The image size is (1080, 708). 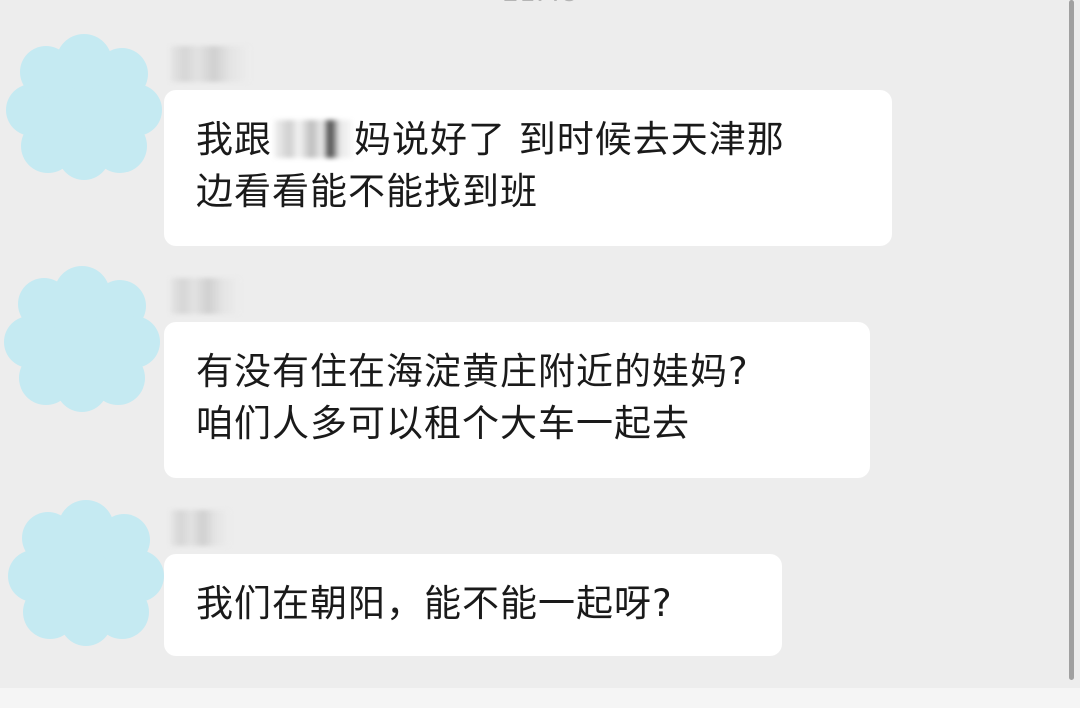 What do you see at coordinates (472, 371) in the screenshot?
I see `message-line: 有没有住在海淀黄庄附近的娃妈?` at bounding box center [472, 371].